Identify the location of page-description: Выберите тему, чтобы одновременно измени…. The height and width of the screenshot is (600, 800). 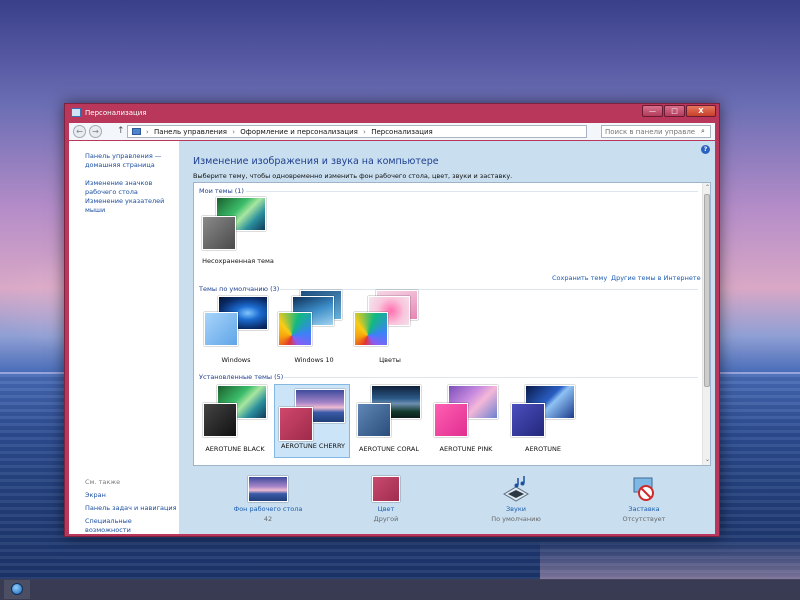
(353, 176).